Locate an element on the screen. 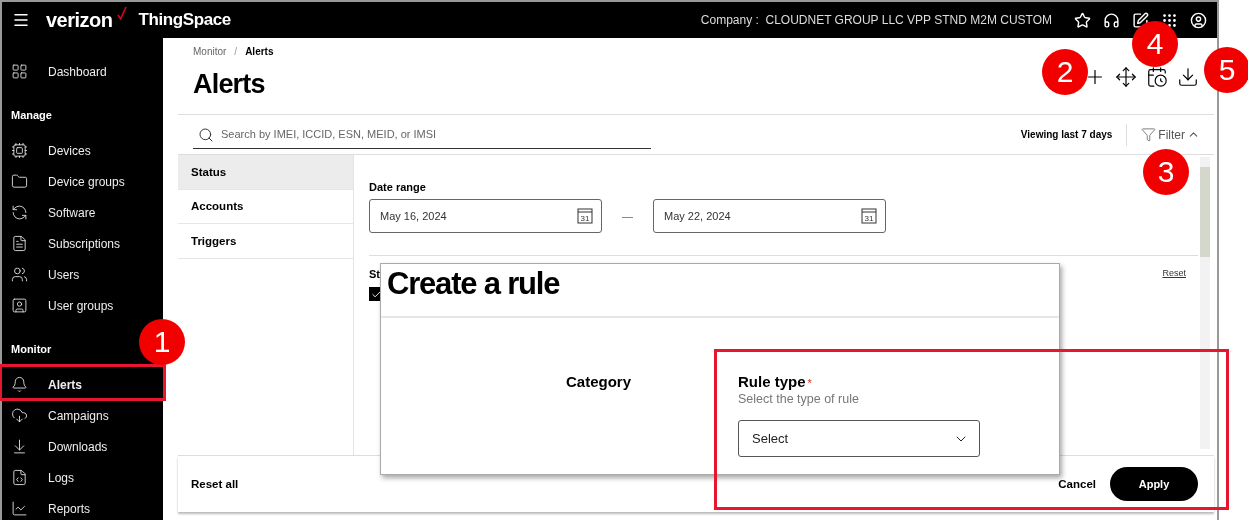  viewing-range-text: Viewing last 7 days is located at coordinates (1066, 134).